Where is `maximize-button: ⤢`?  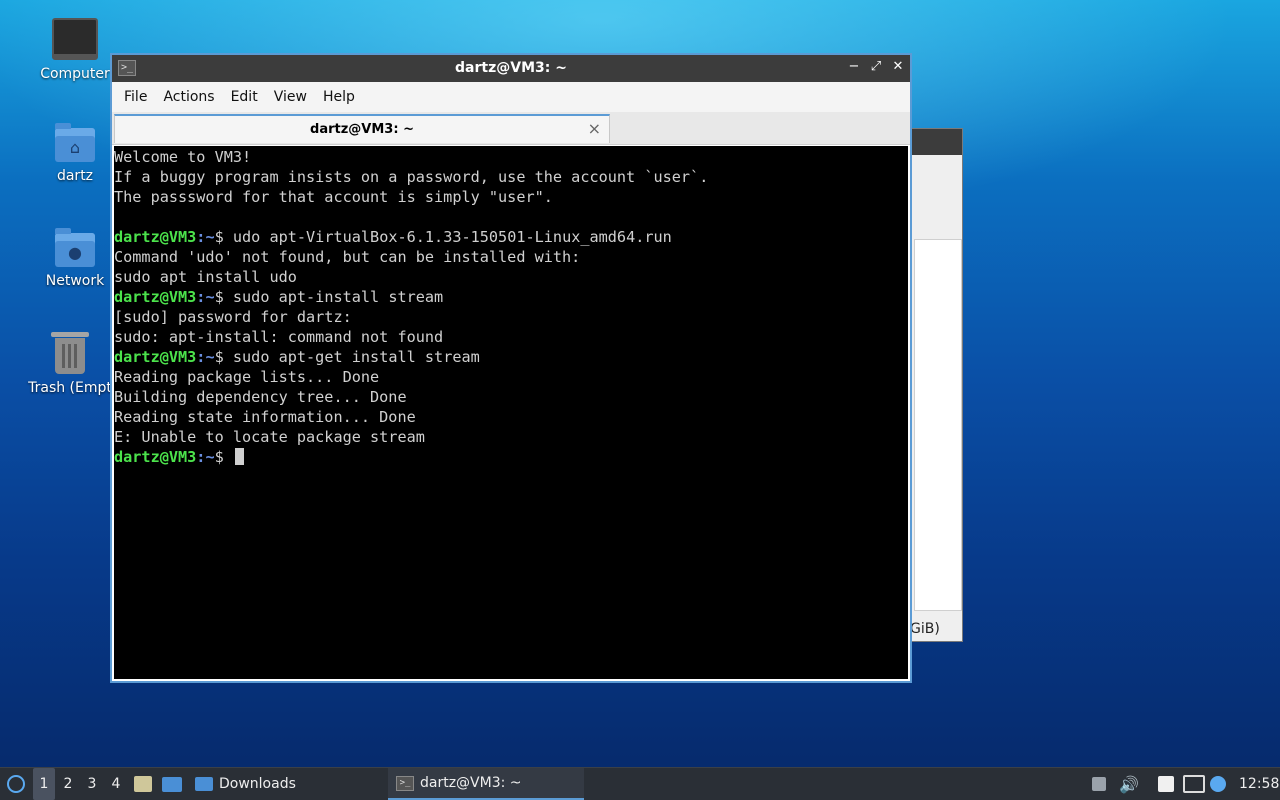
maximize-button: ⤢ is located at coordinates (876, 66).